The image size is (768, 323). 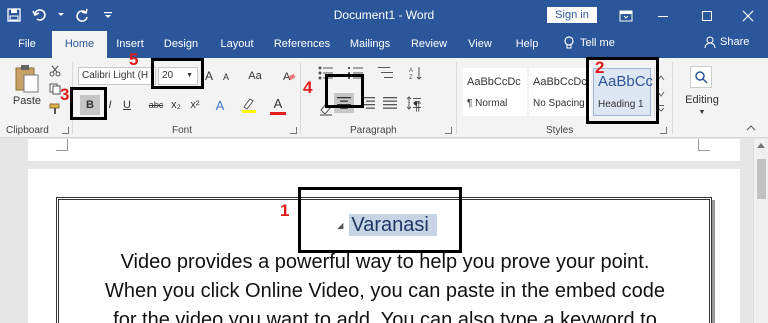 I want to click on chevron-down-icon: ▼, so click(x=702, y=112).